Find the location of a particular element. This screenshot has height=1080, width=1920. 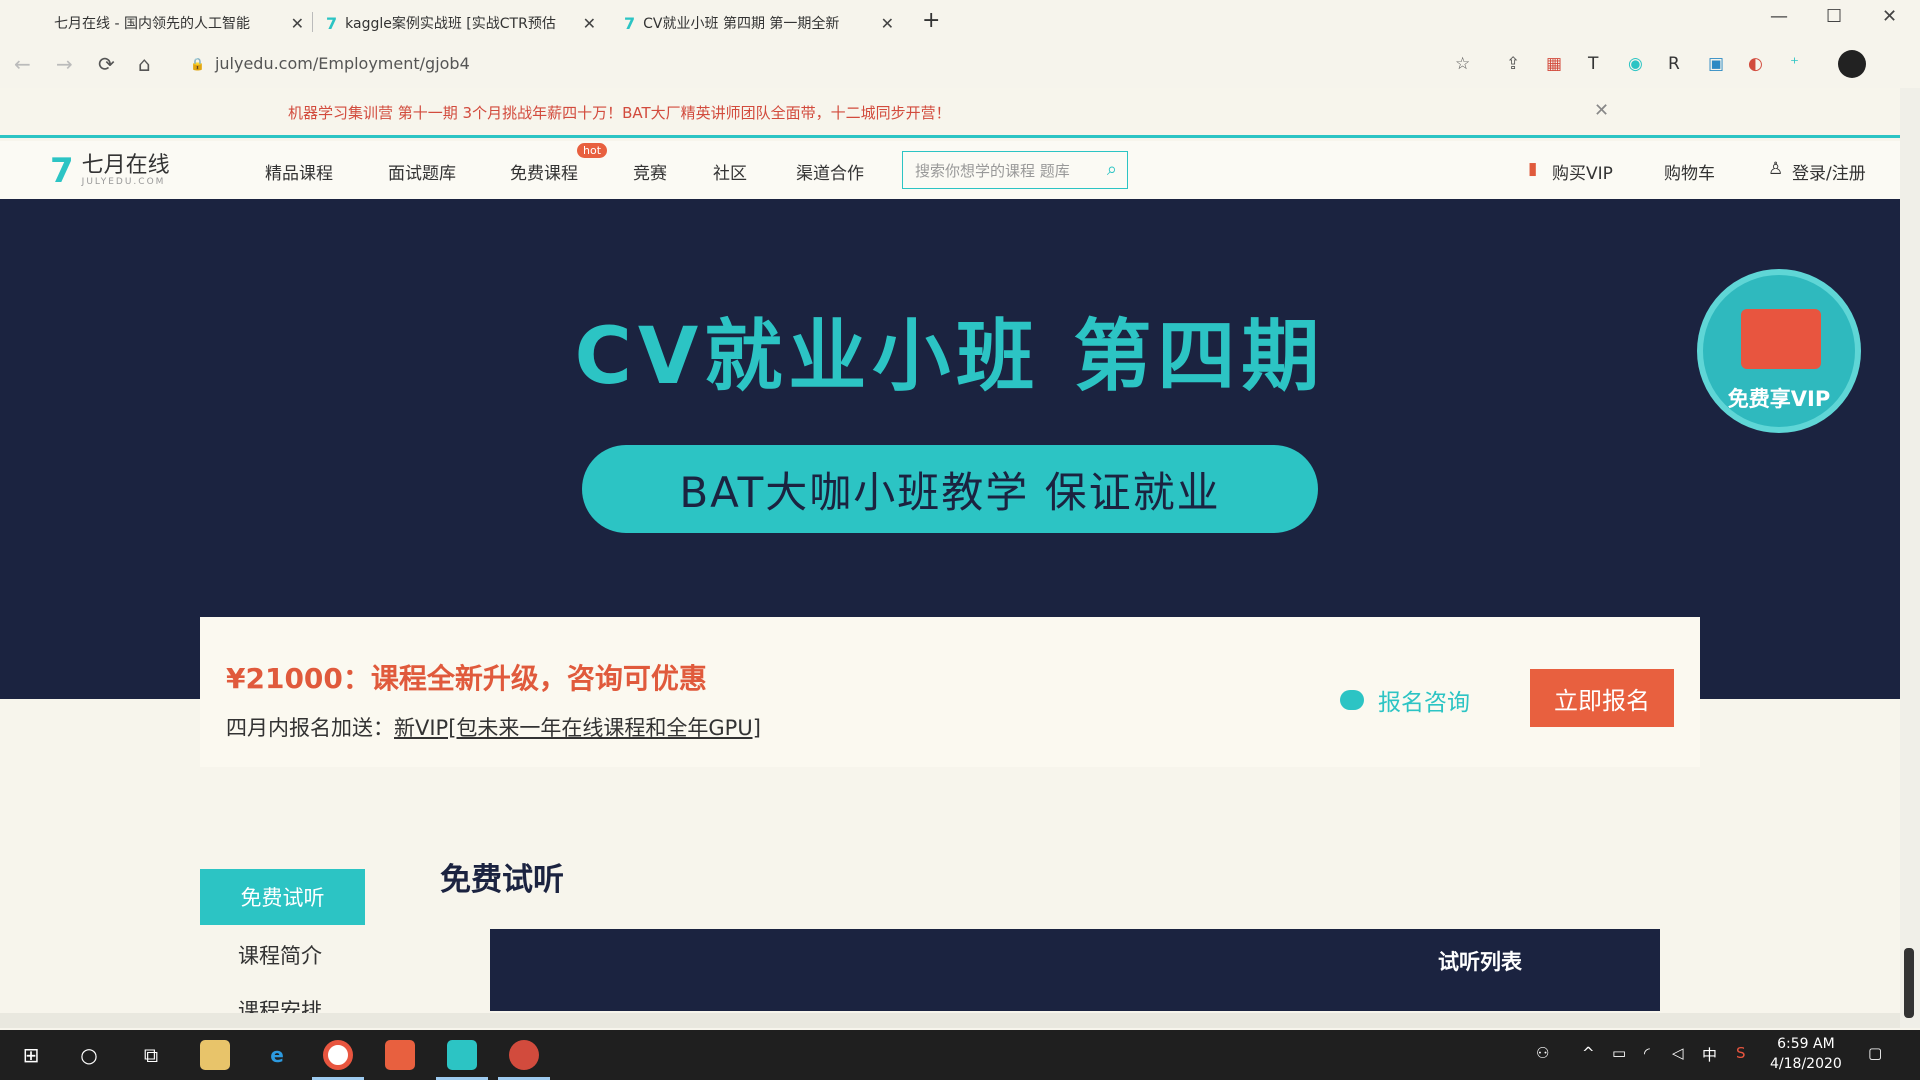

chat-icon is located at coordinates (1352, 700).